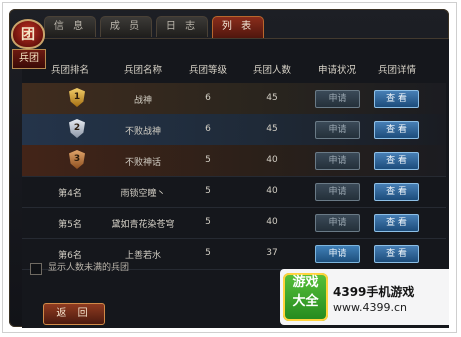 Image resolution: width=461 pixels, height=337 pixels. What do you see at coordinates (142, 132) in the screenshot?
I see `guild-name: 不败战神` at bounding box center [142, 132].